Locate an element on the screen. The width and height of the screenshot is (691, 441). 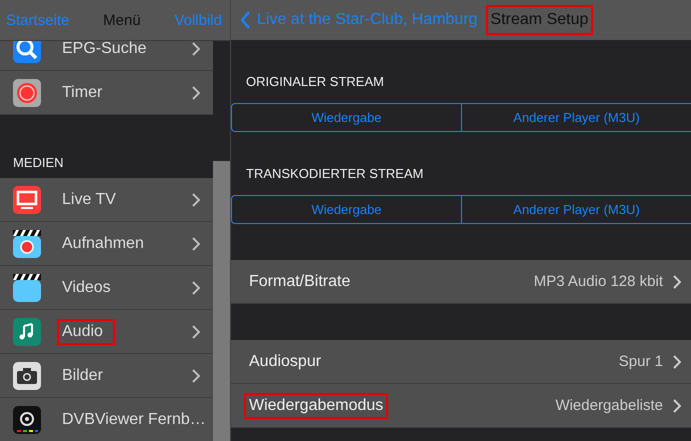
settings-row: Audiospur Spur 1 is located at coordinates (461, 362).